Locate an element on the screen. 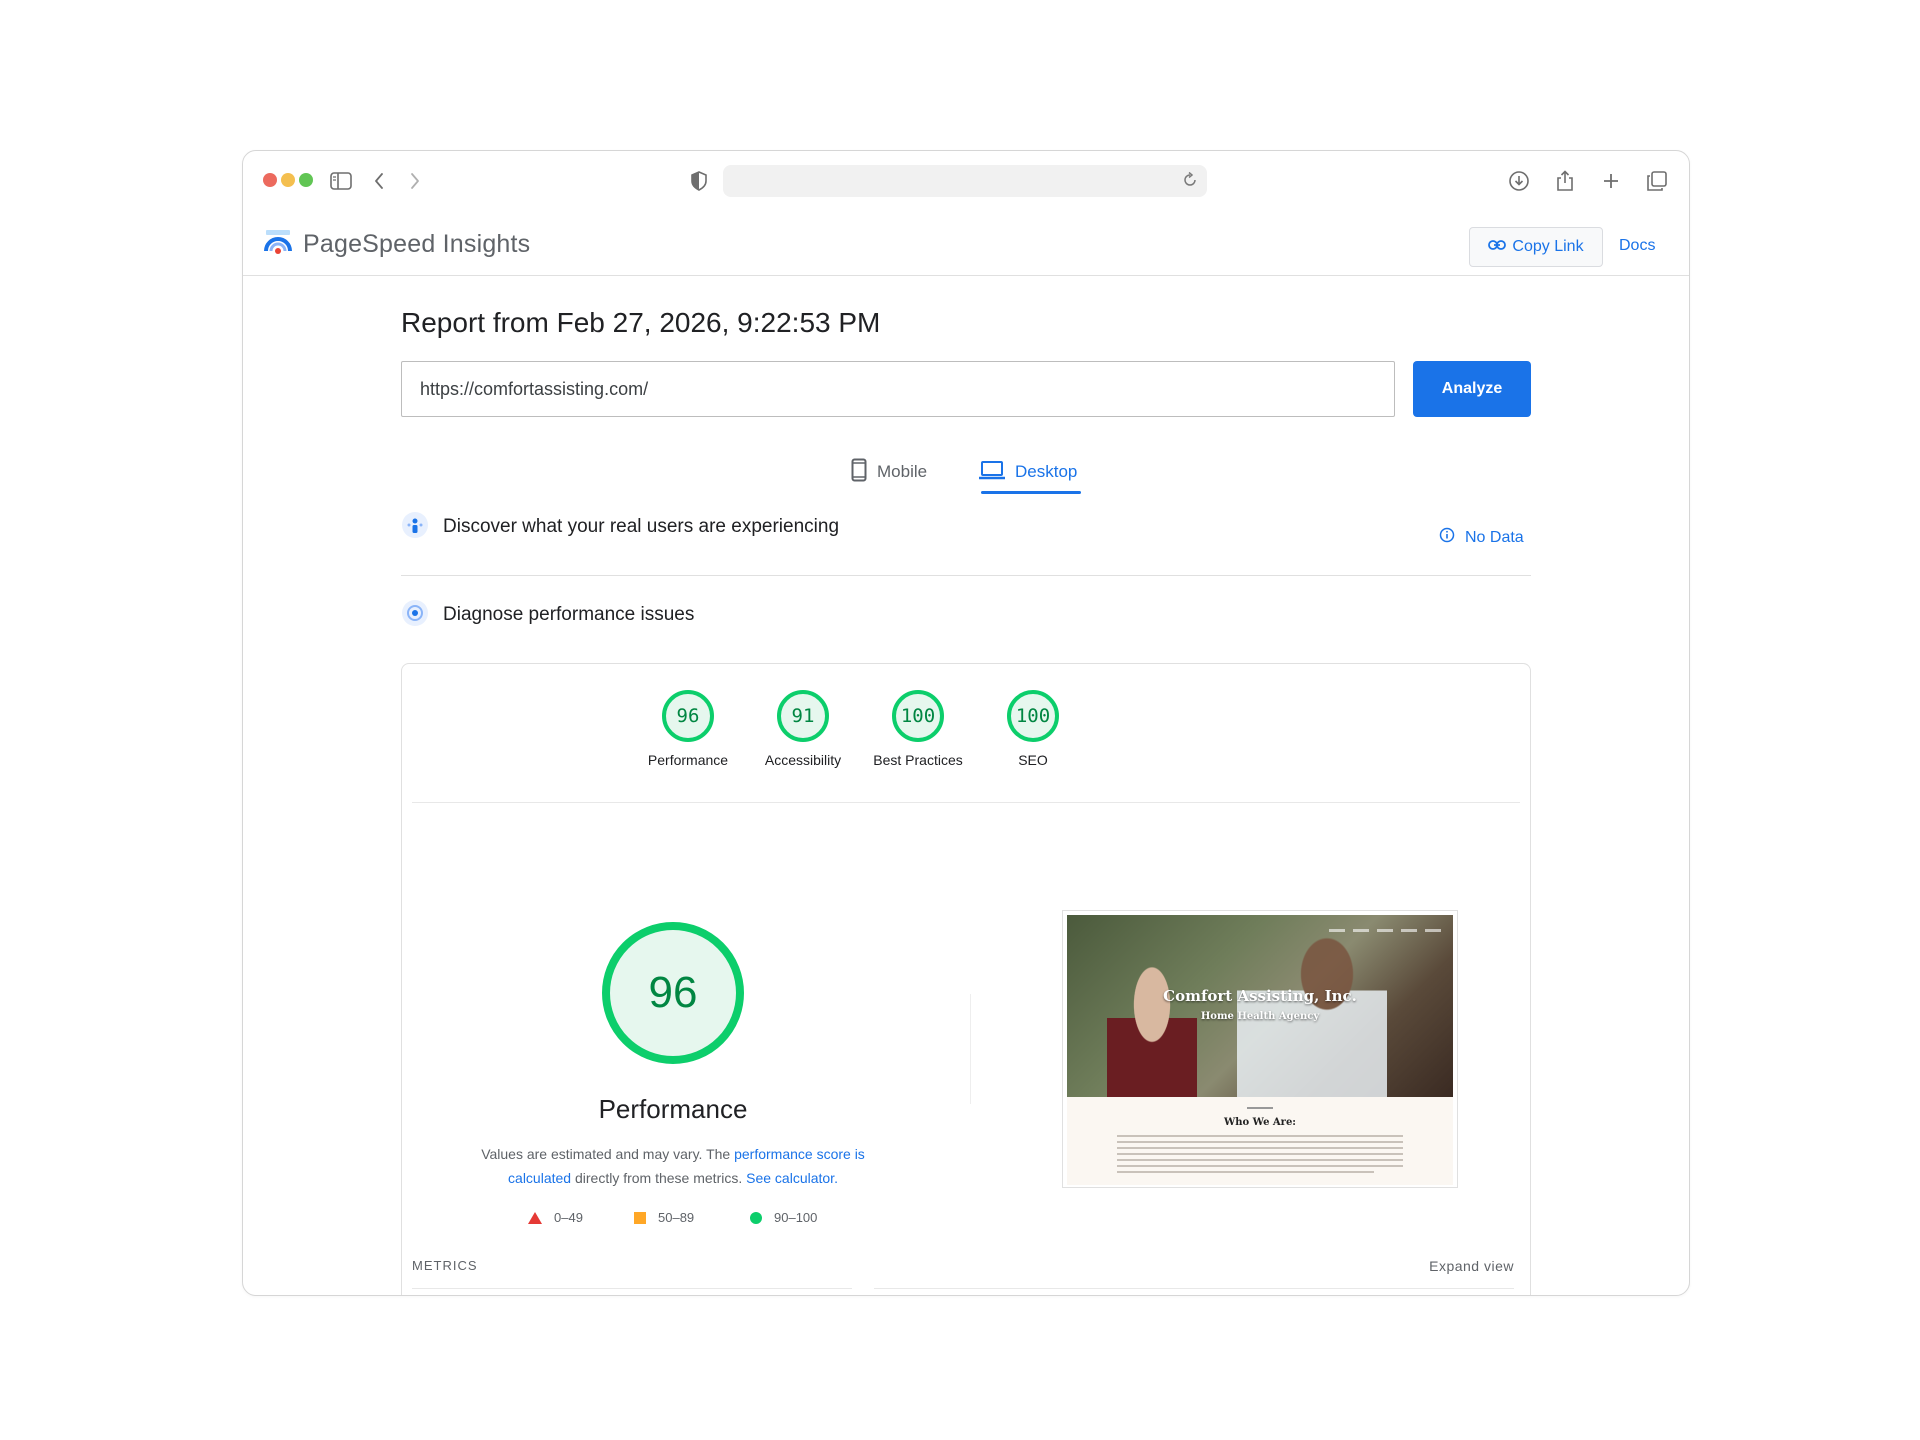 The image size is (1920, 1440). browser-toolbar is located at coordinates (966, 181).